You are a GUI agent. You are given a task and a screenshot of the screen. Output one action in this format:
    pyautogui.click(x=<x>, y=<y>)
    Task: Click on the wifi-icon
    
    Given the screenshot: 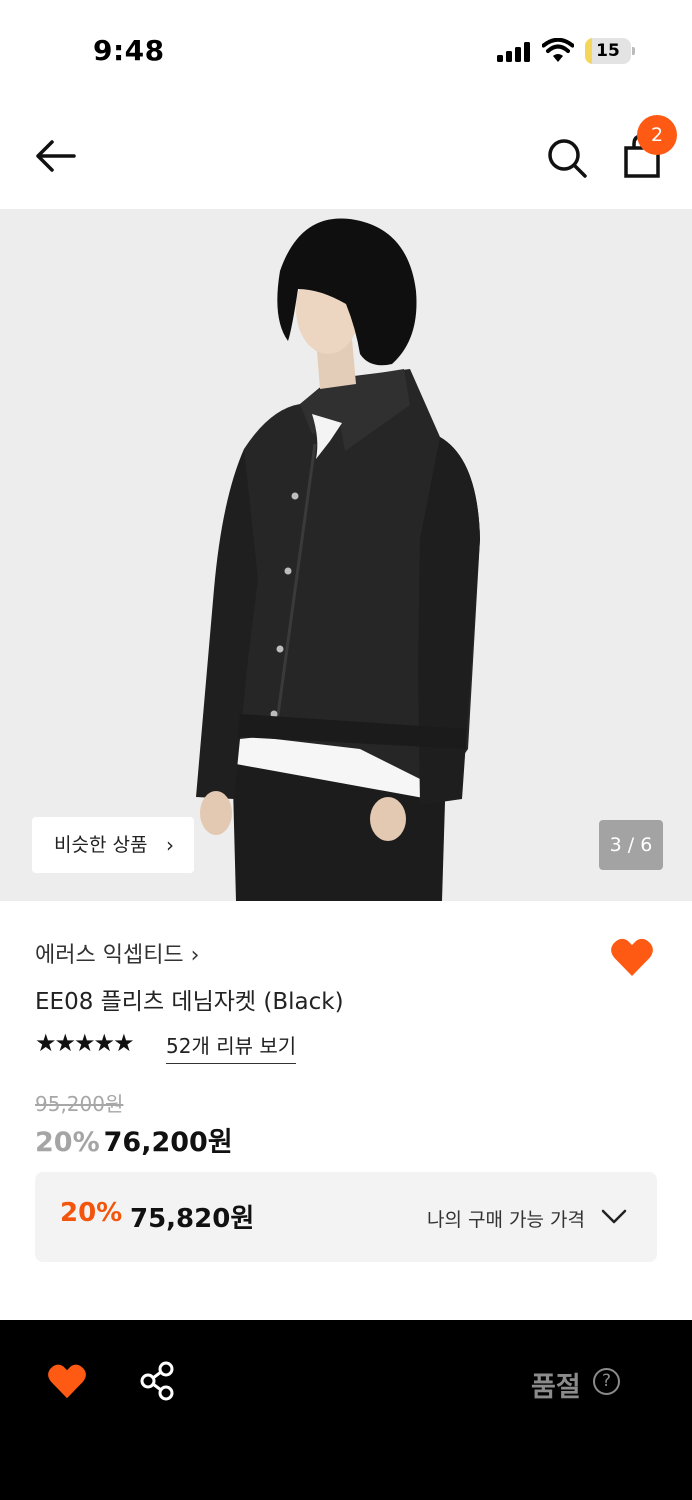 What is the action you would take?
    pyautogui.click(x=558, y=50)
    